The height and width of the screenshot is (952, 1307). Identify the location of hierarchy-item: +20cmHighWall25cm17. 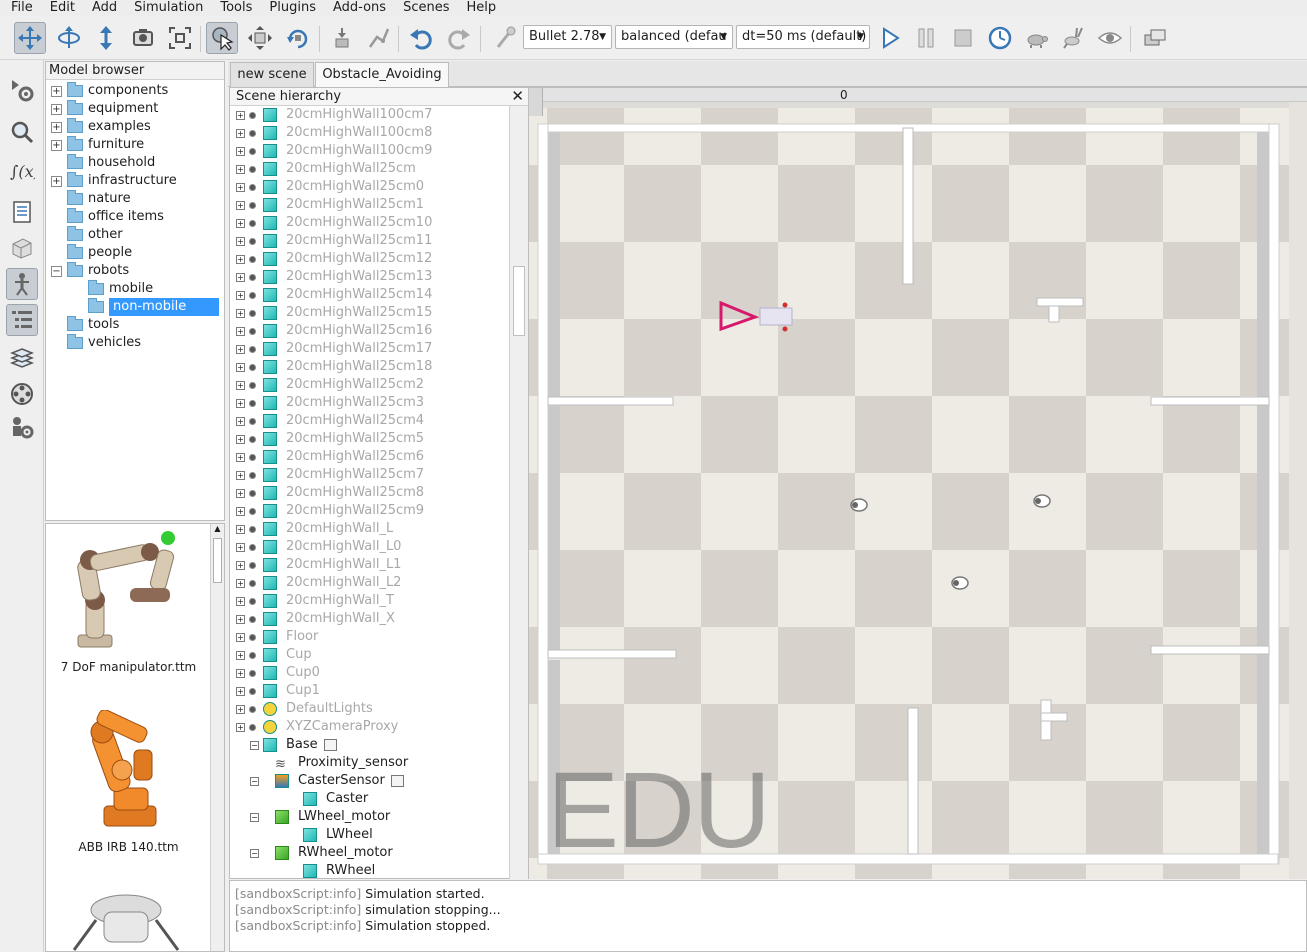
(334, 349).